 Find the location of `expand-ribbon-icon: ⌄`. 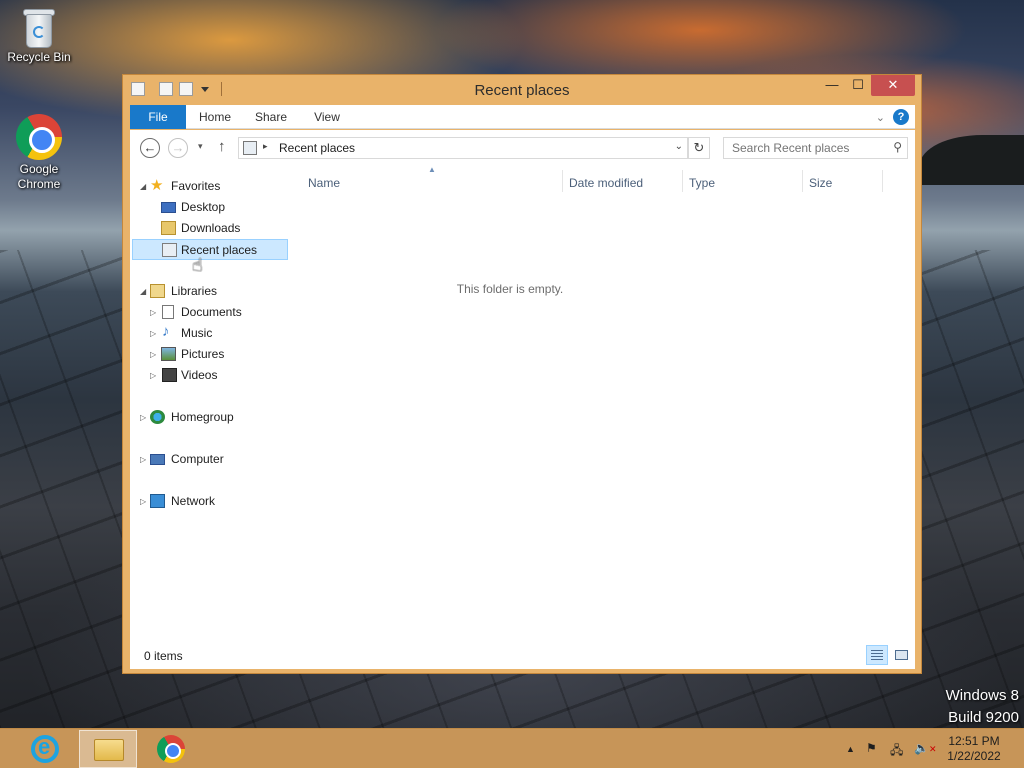

expand-ribbon-icon: ⌄ is located at coordinates (880, 117).